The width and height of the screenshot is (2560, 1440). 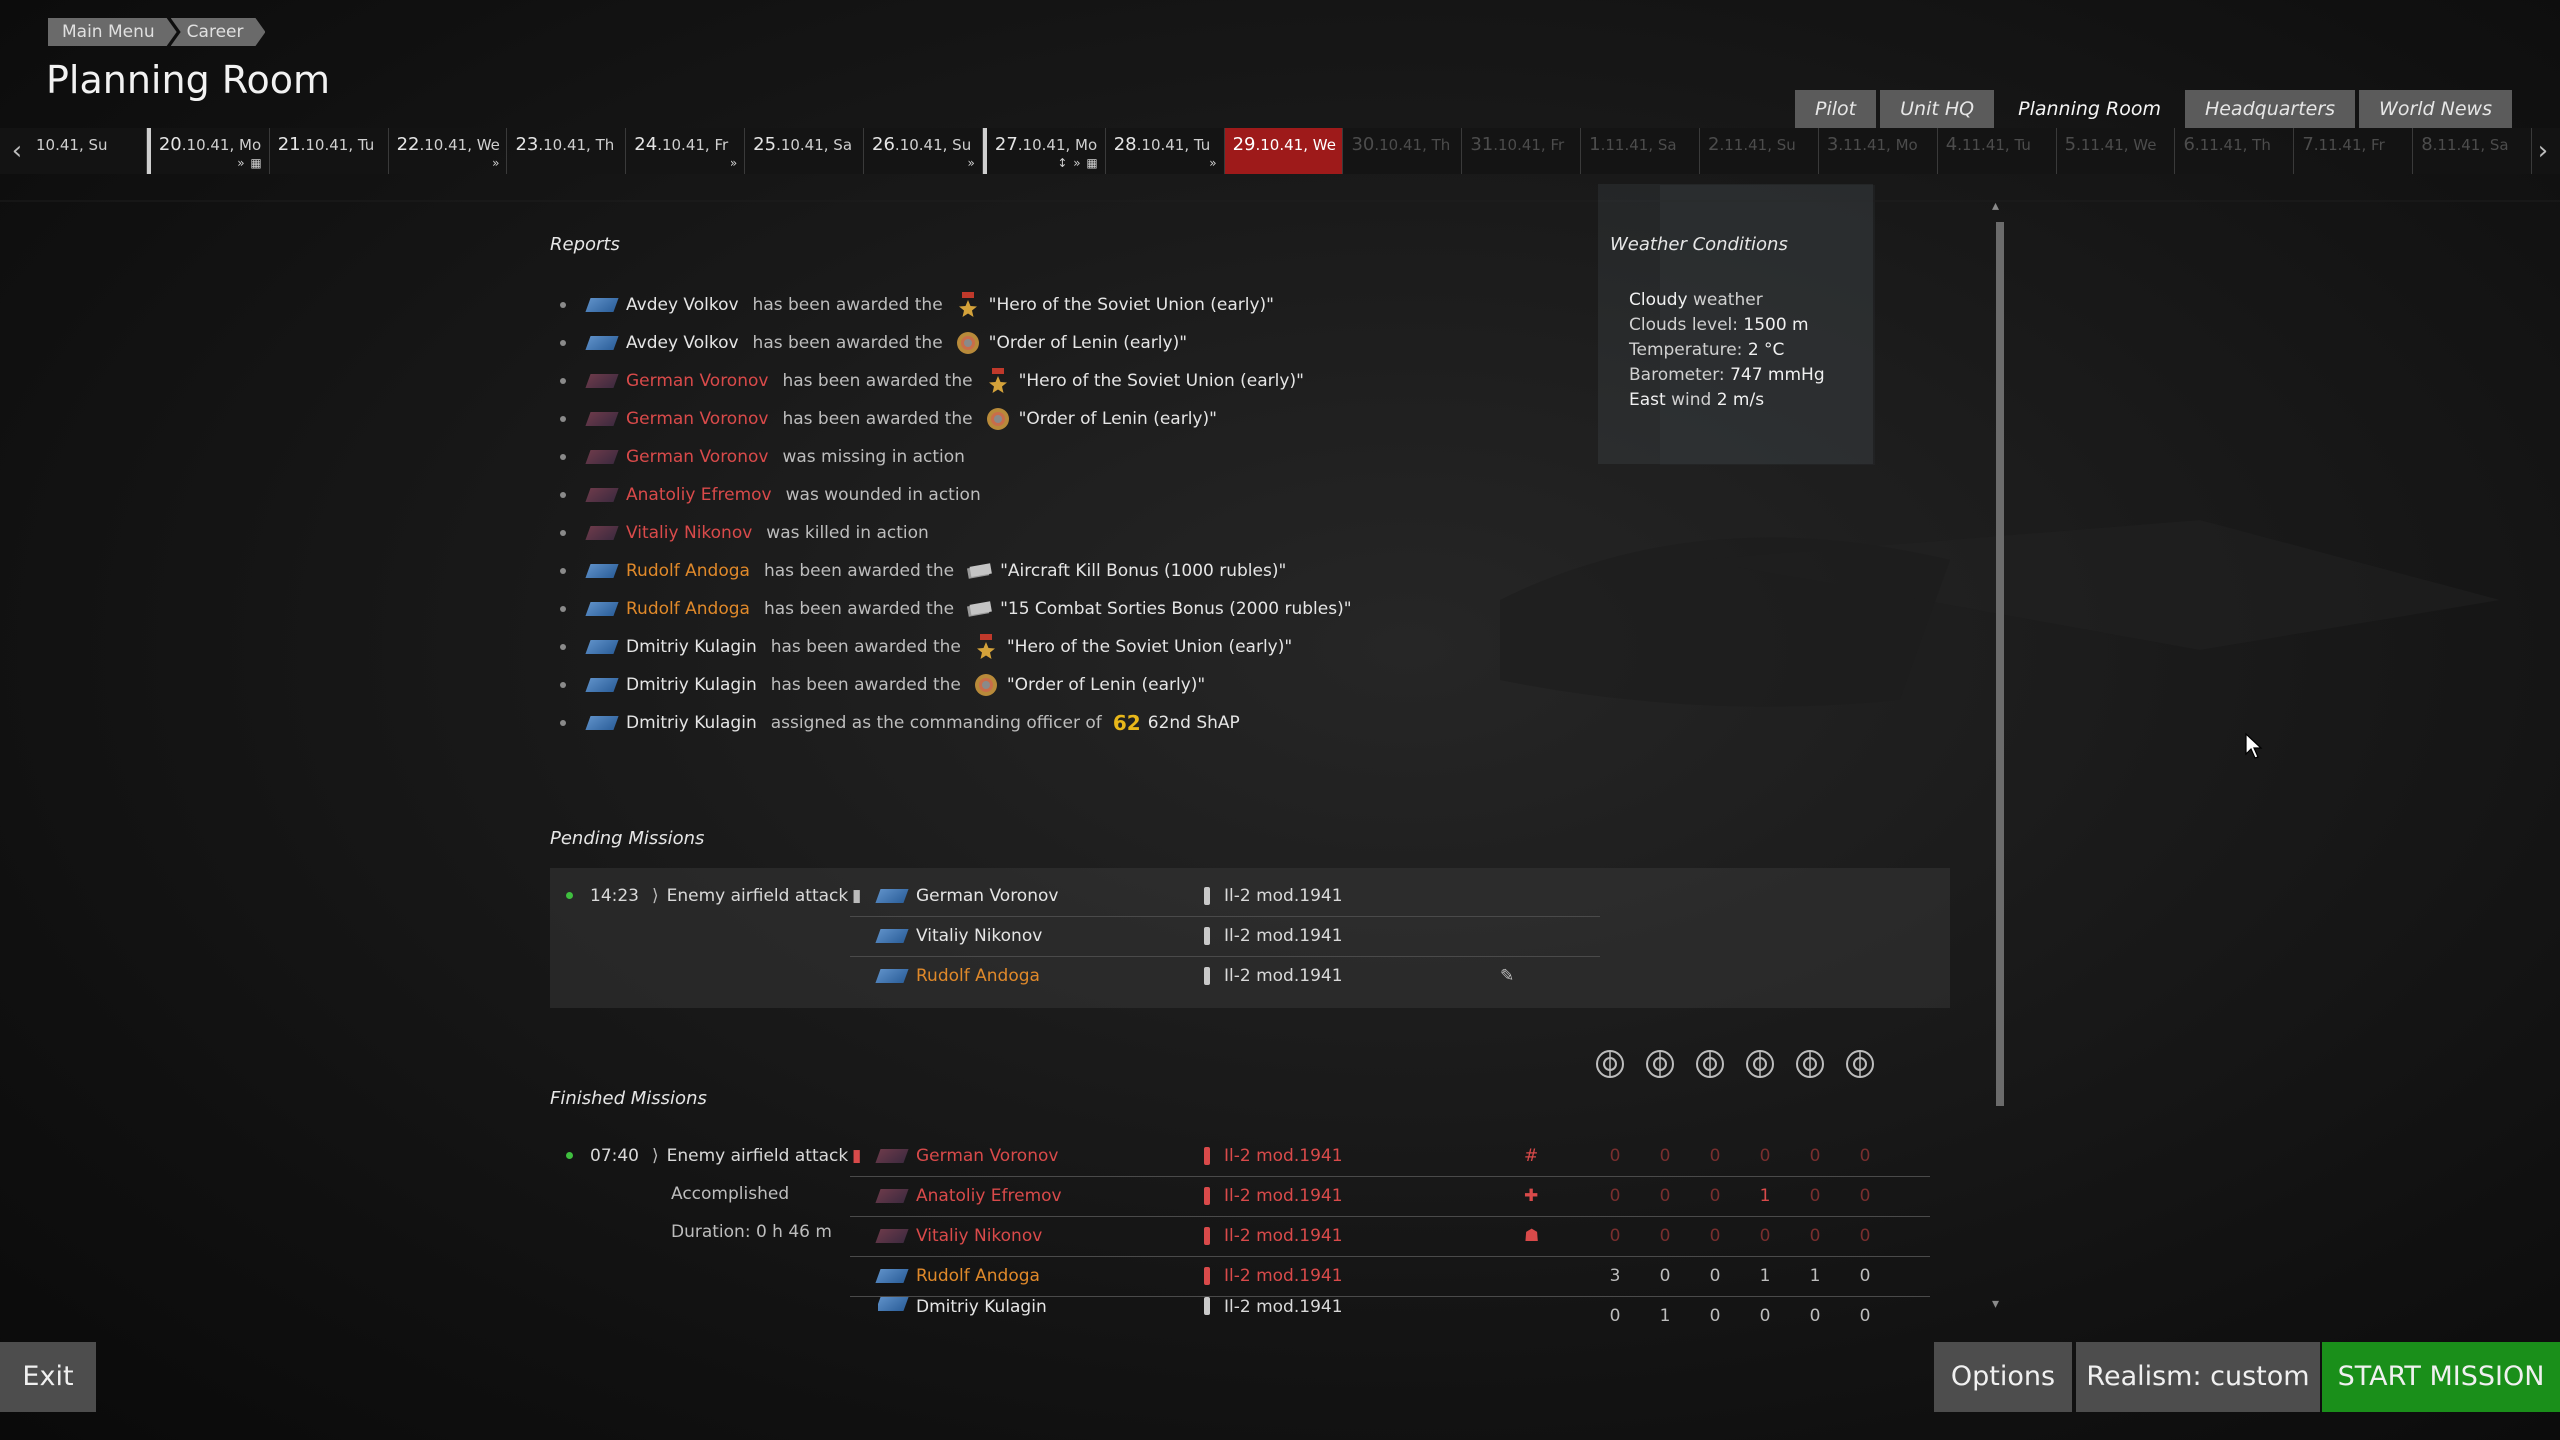 I want to click on calendar-day: 26.10.41, Su», so click(x=923, y=151).